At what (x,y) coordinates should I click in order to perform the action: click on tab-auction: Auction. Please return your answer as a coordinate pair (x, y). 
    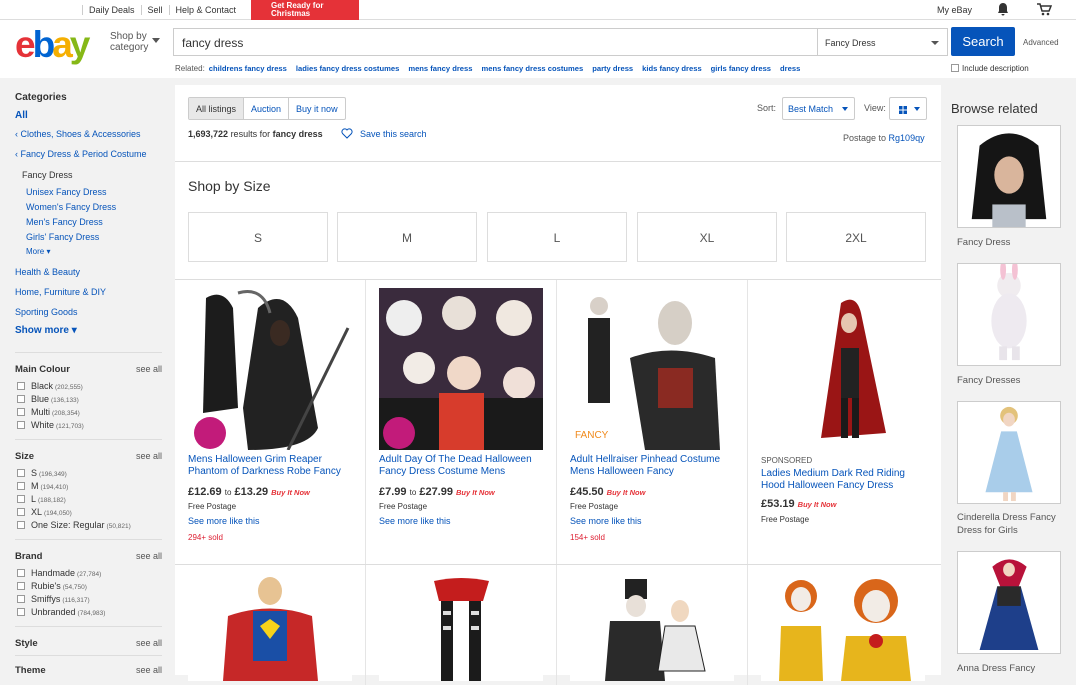
    Looking at the image, I should click on (265, 108).